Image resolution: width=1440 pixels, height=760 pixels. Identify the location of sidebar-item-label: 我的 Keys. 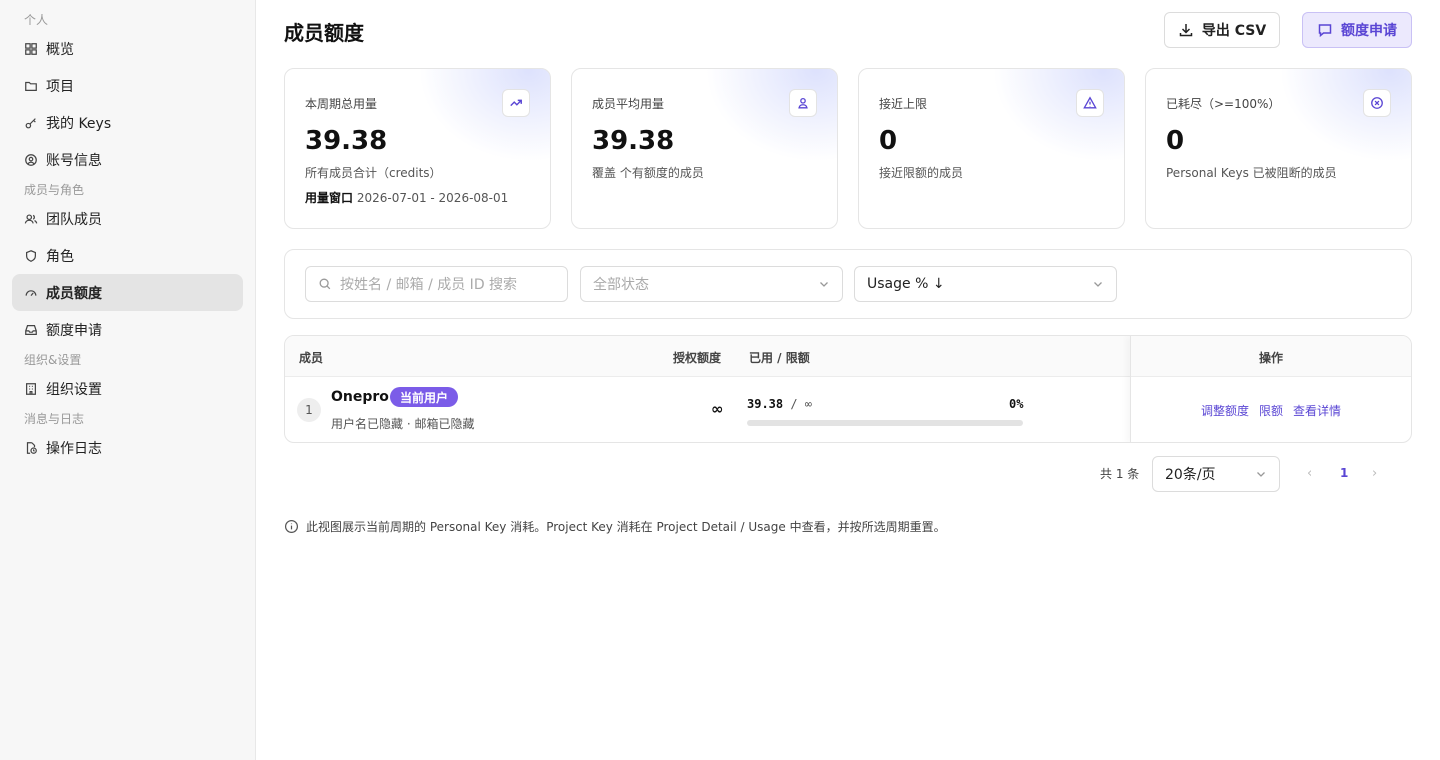
(79, 123).